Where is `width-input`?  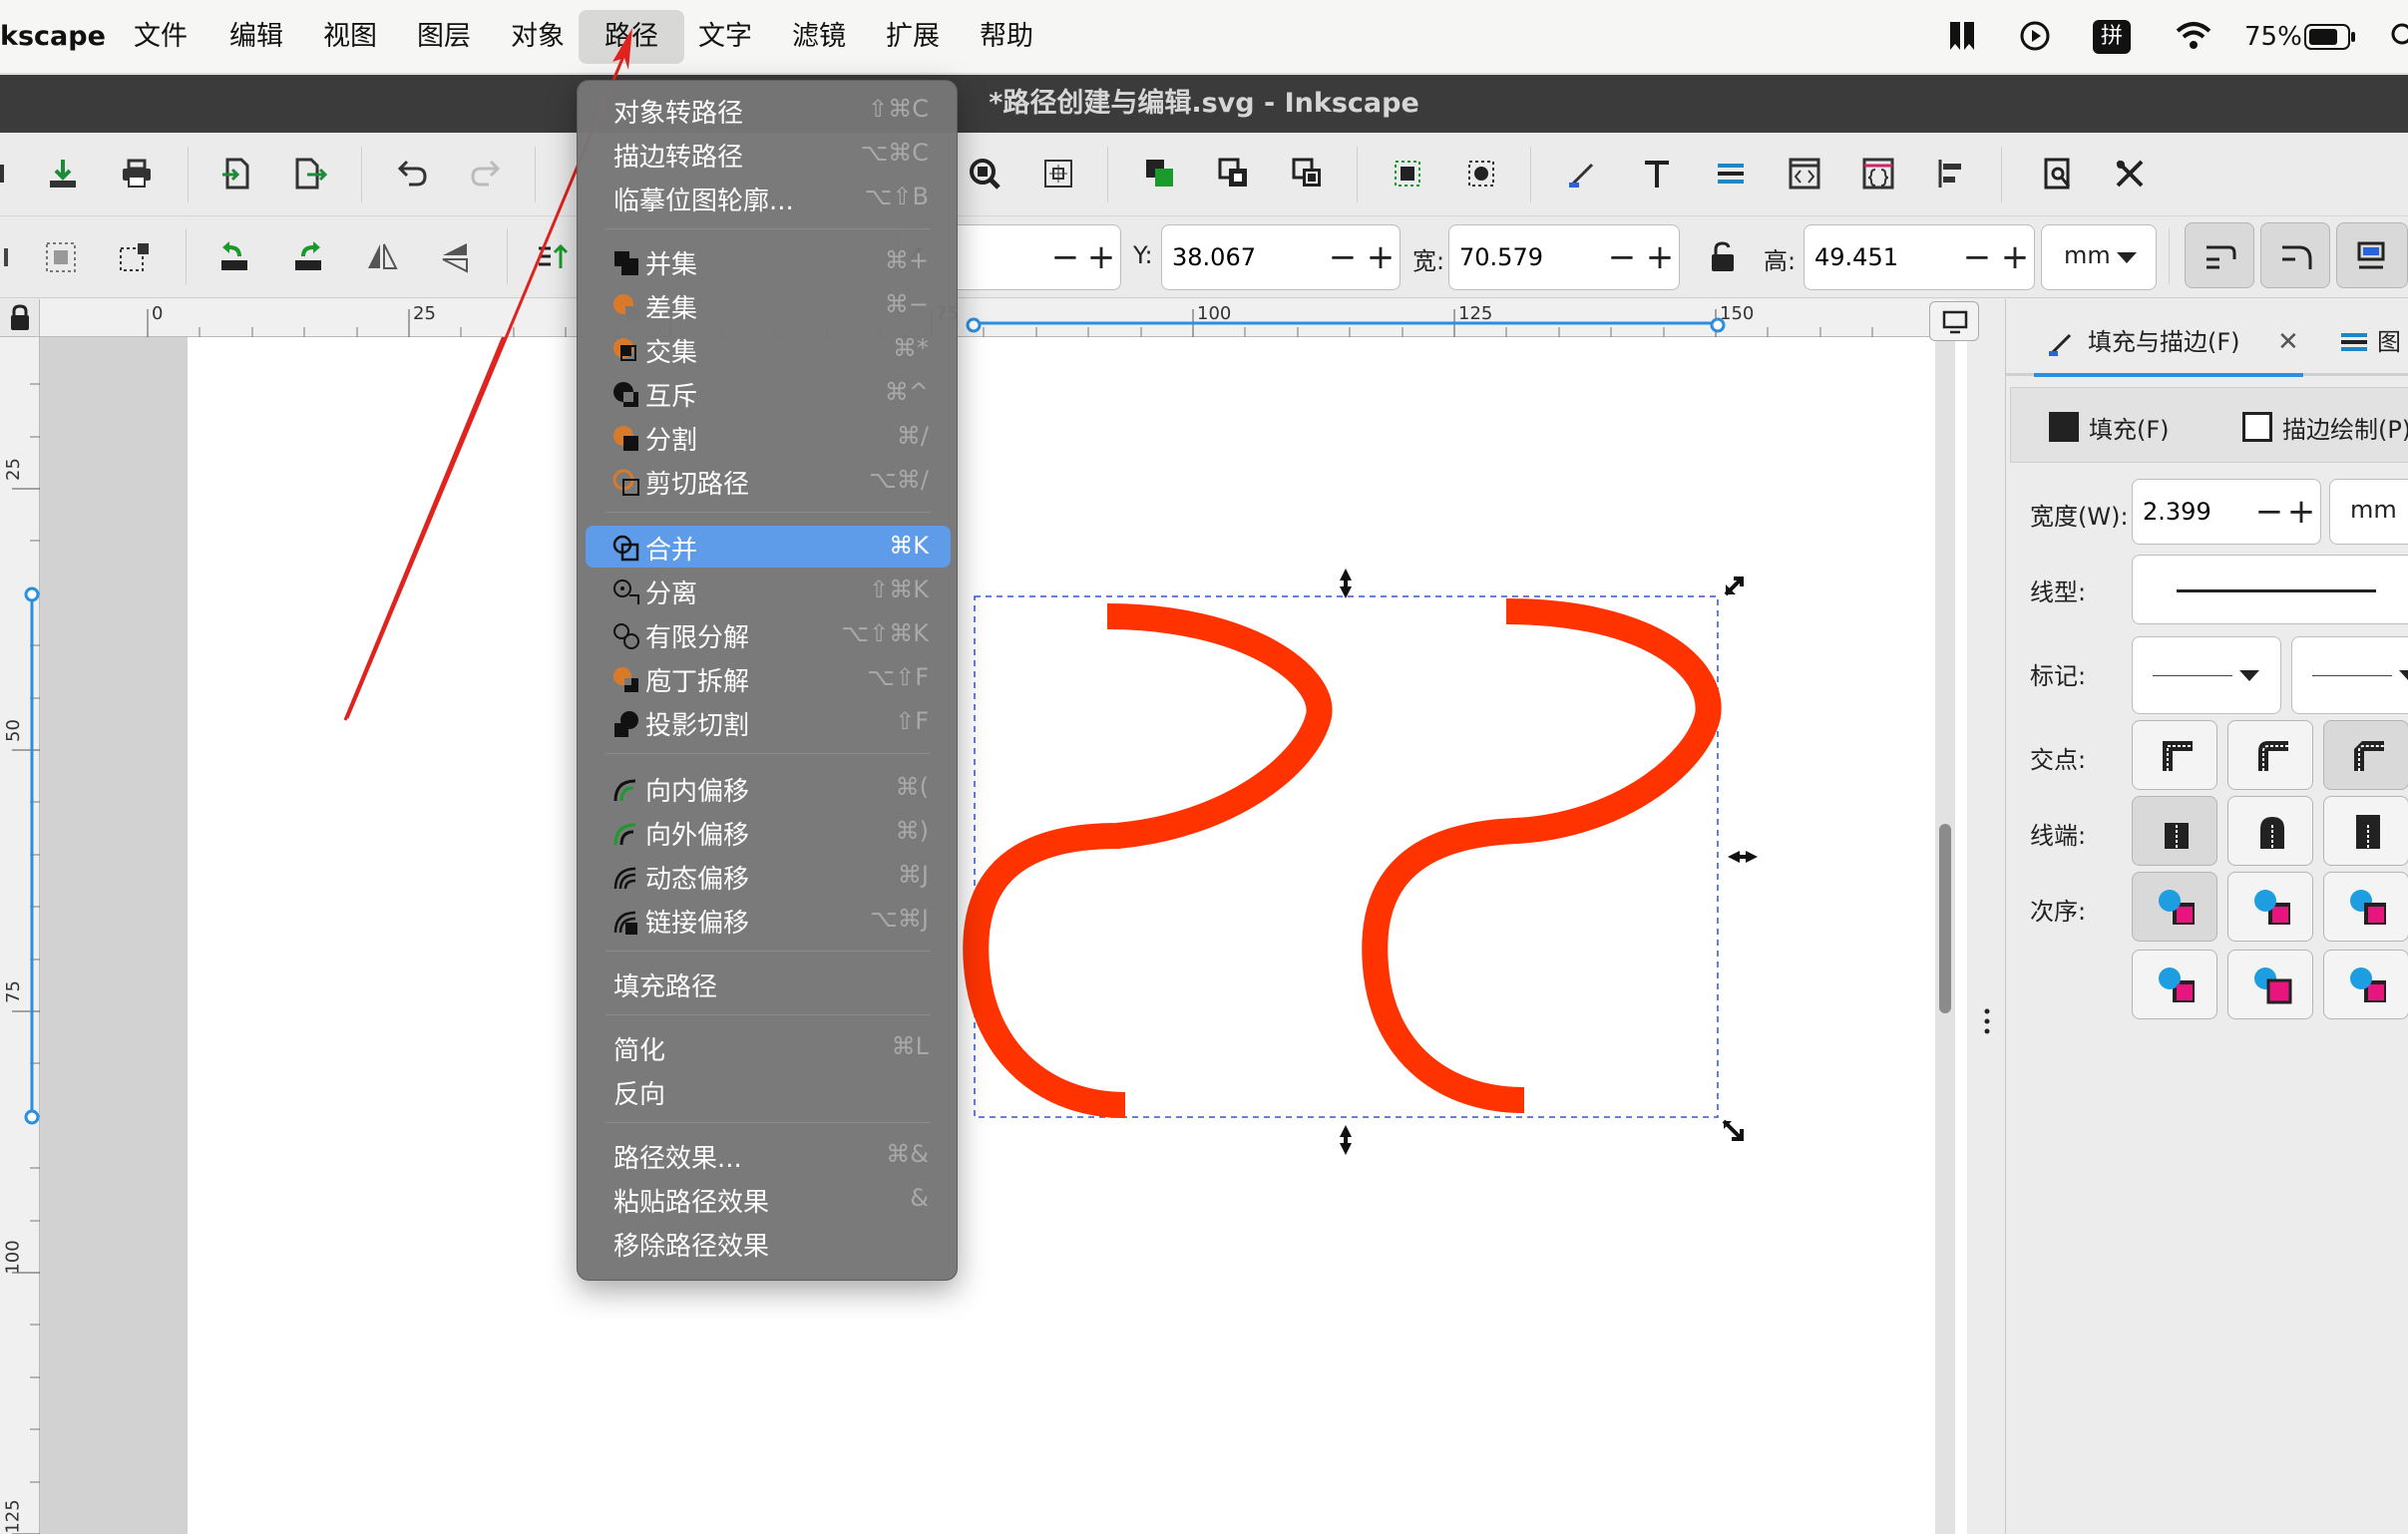 width-input is located at coordinates (1534, 257).